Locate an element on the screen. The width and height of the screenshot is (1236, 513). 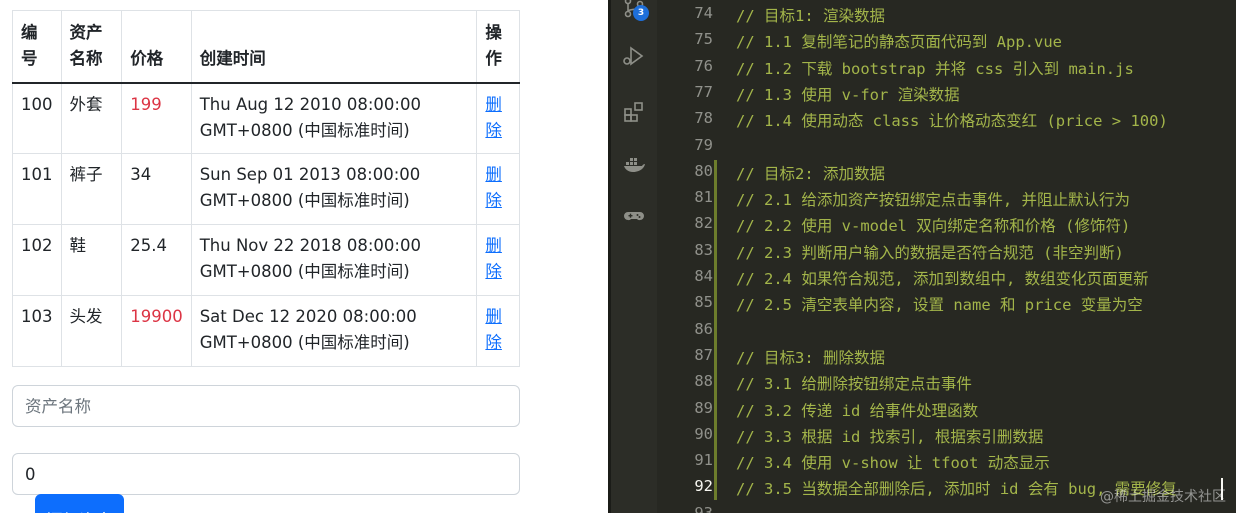
git-change-bar is located at coordinates (715, 330).